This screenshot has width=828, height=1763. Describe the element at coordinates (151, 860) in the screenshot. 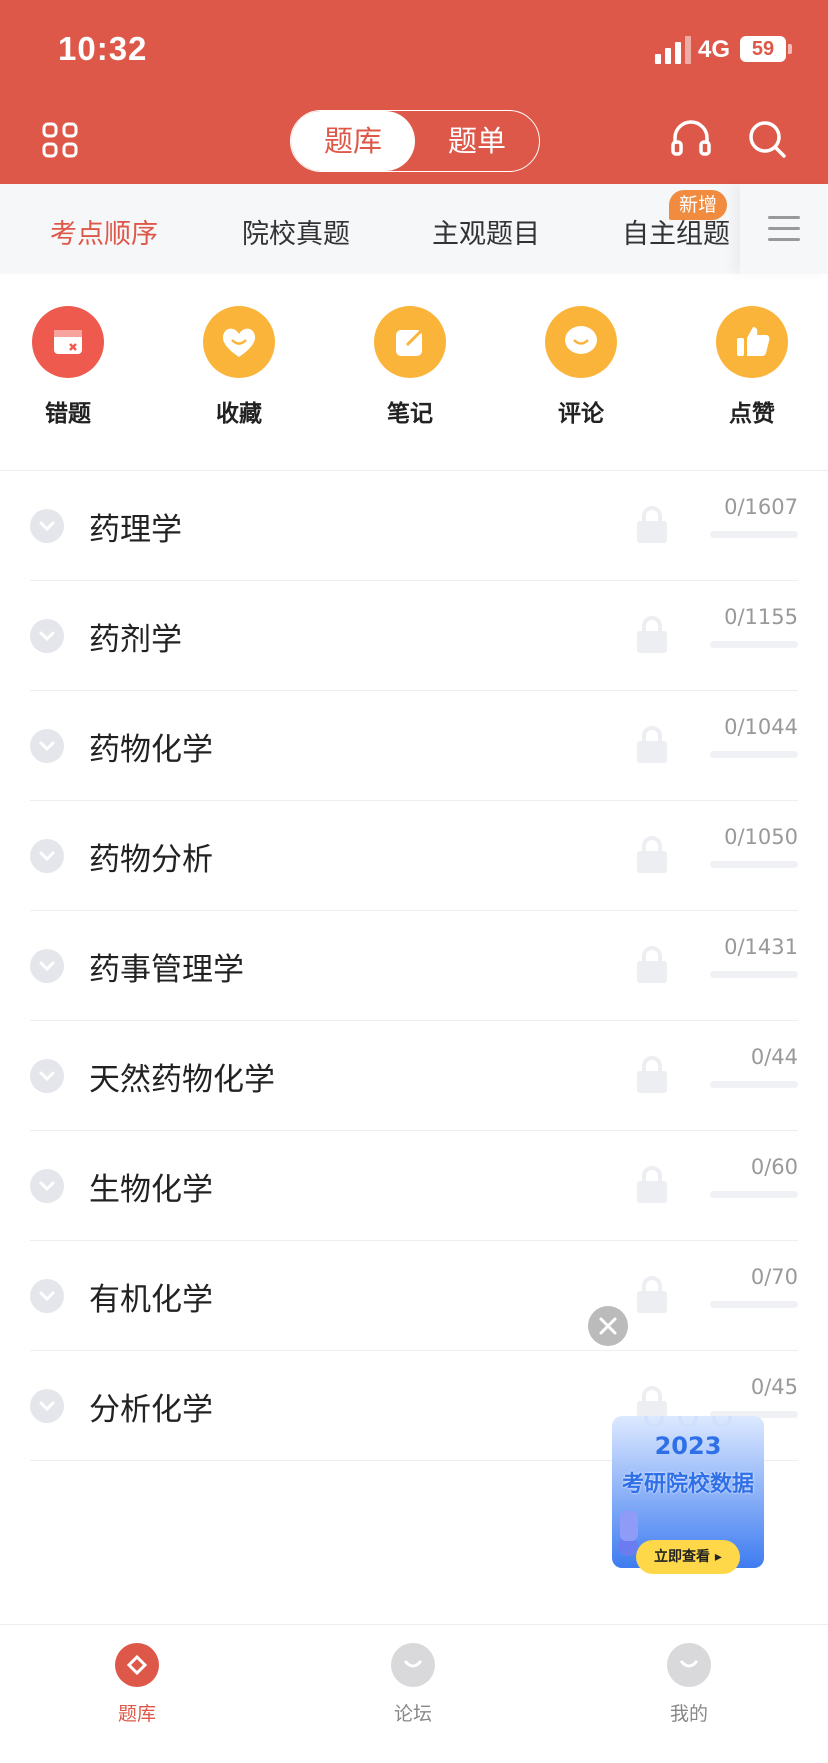

I see `subject-name: 药物分析` at that location.